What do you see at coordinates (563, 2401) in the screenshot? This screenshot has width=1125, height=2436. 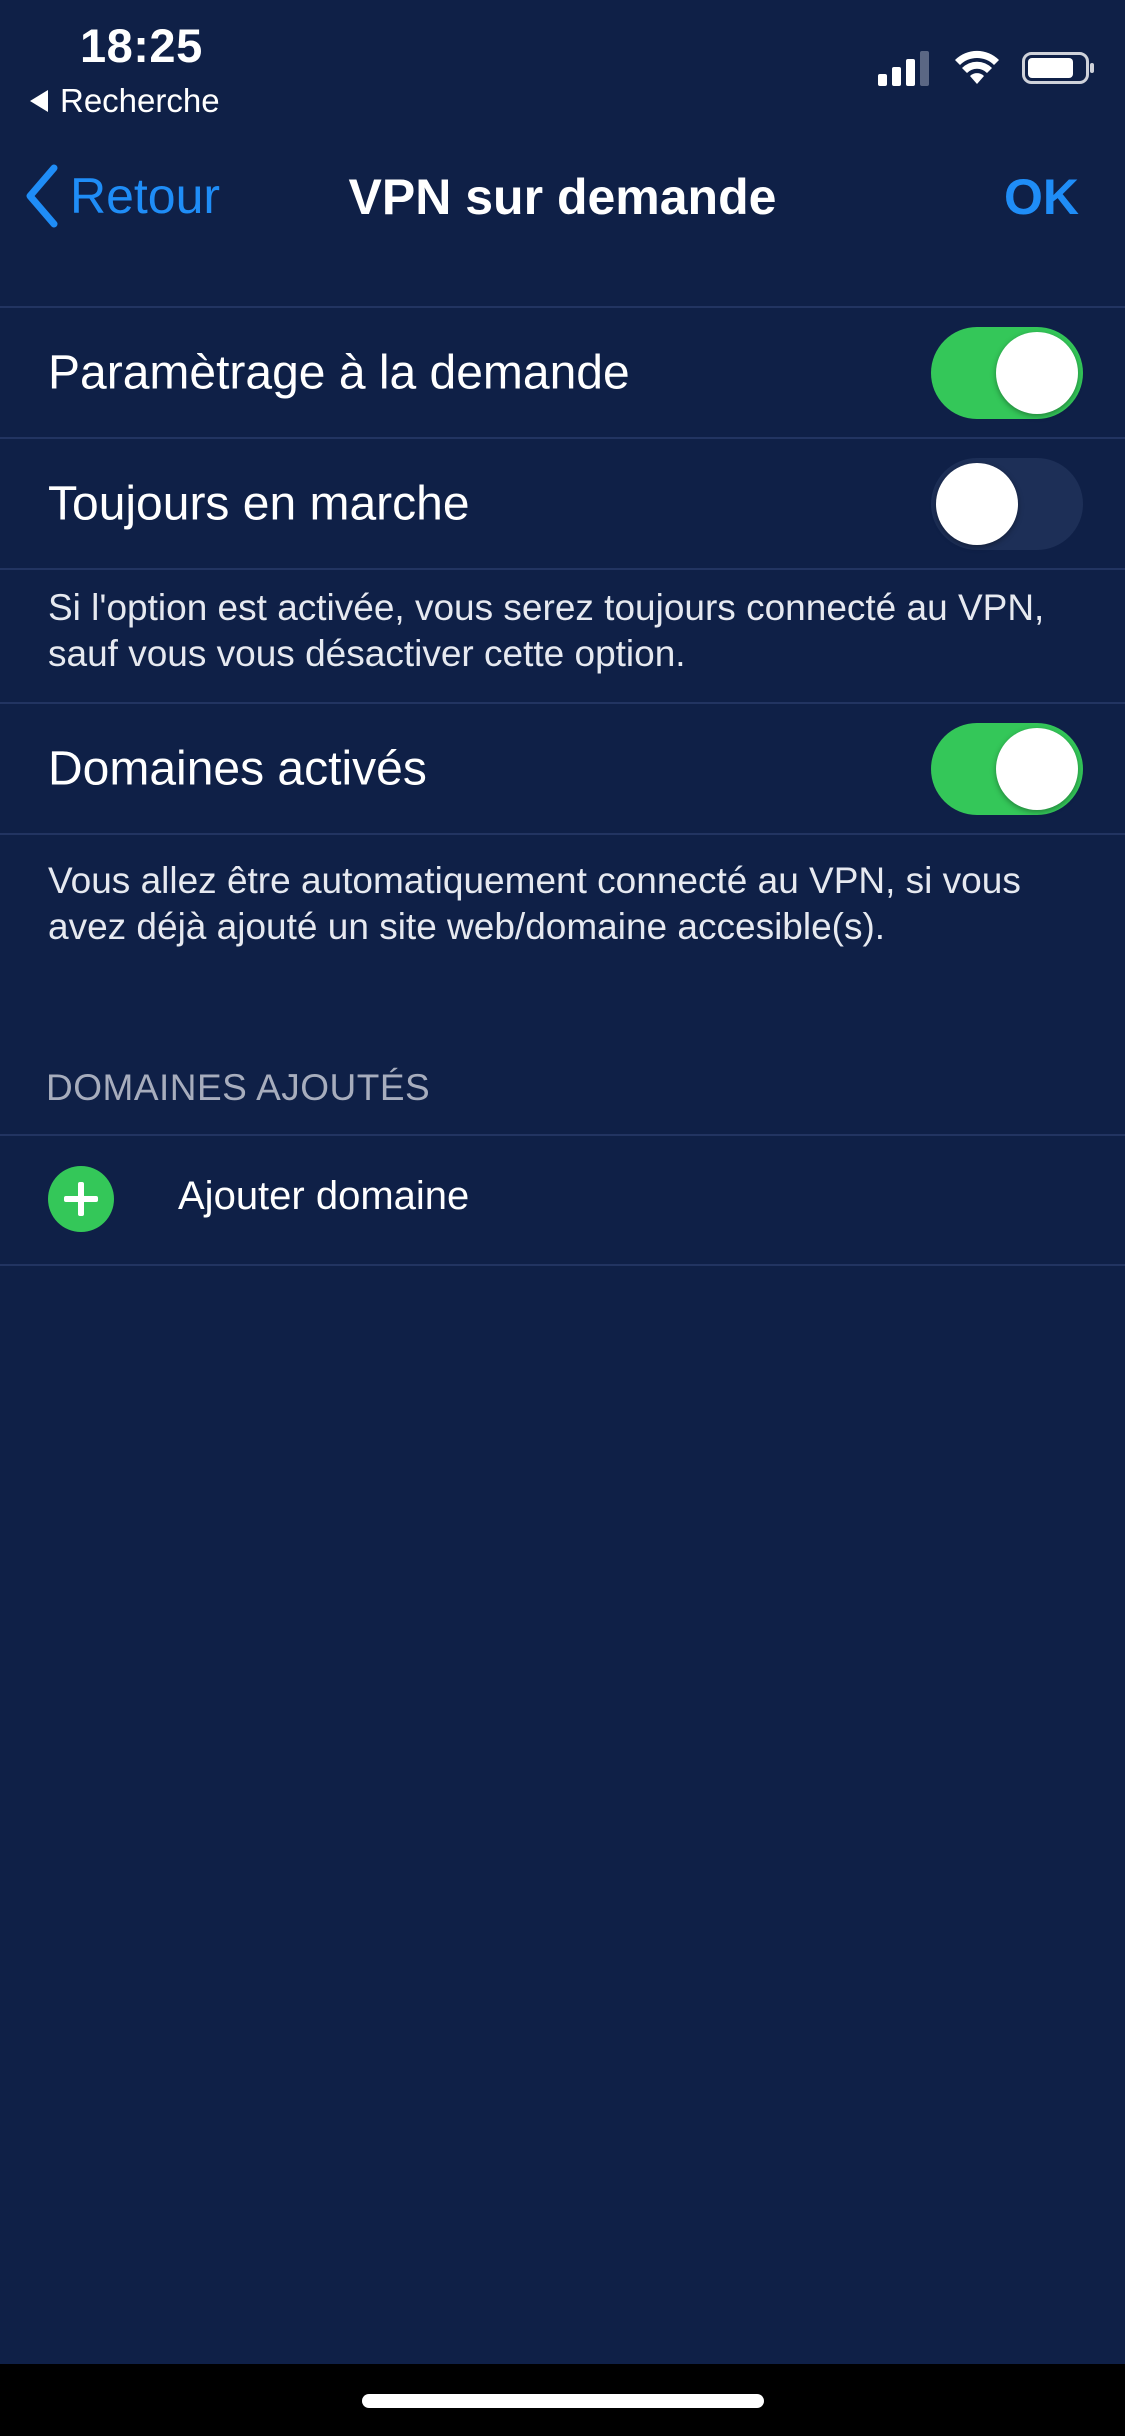 I see `home-indicator` at bounding box center [563, 2401].